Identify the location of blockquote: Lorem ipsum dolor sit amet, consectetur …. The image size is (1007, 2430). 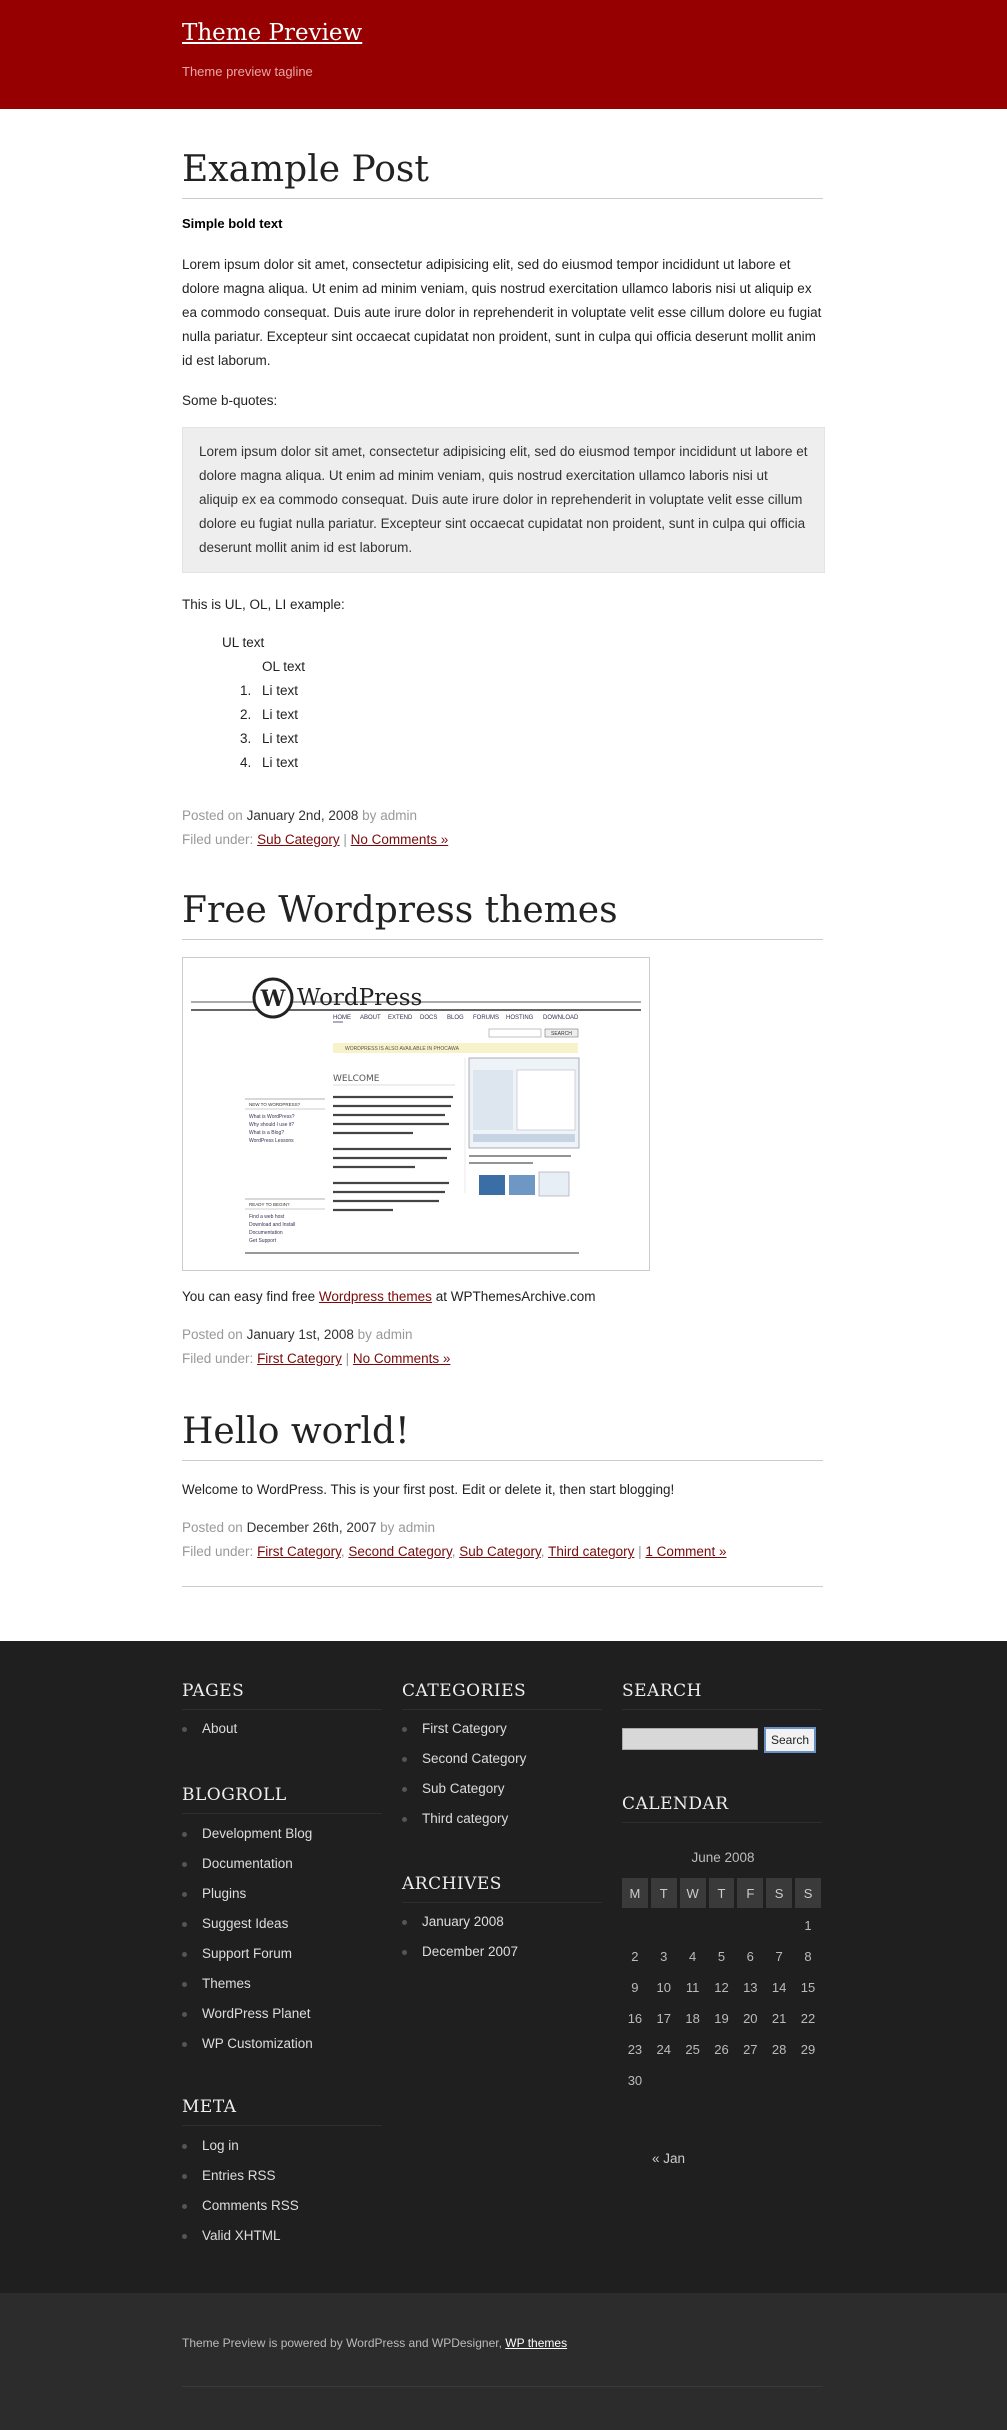
(503, 500).